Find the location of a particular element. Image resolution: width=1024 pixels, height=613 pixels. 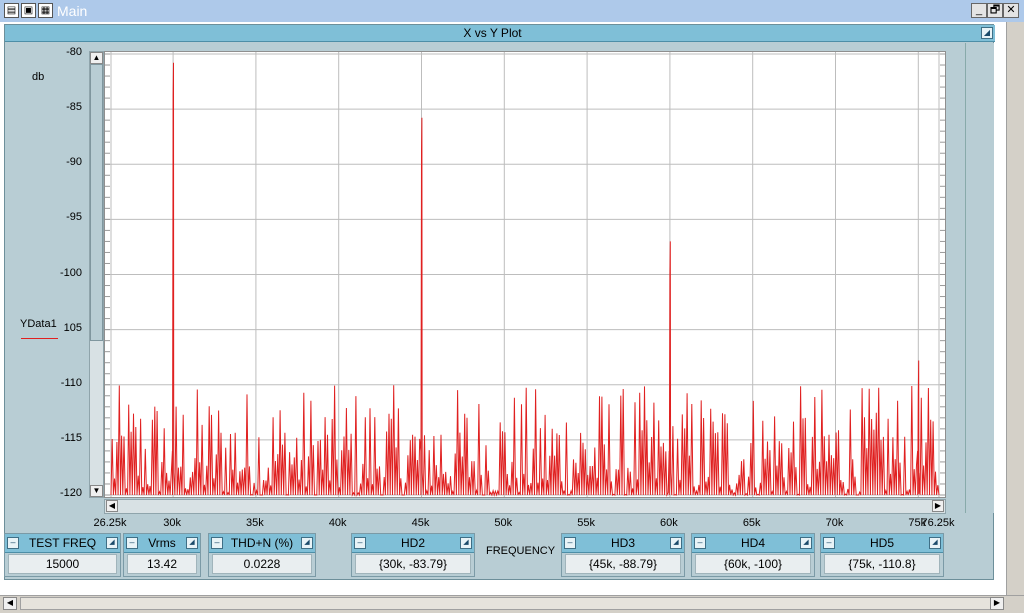

scroll-down-arrow-icon: ▼ is located at coordinates (96, 491).